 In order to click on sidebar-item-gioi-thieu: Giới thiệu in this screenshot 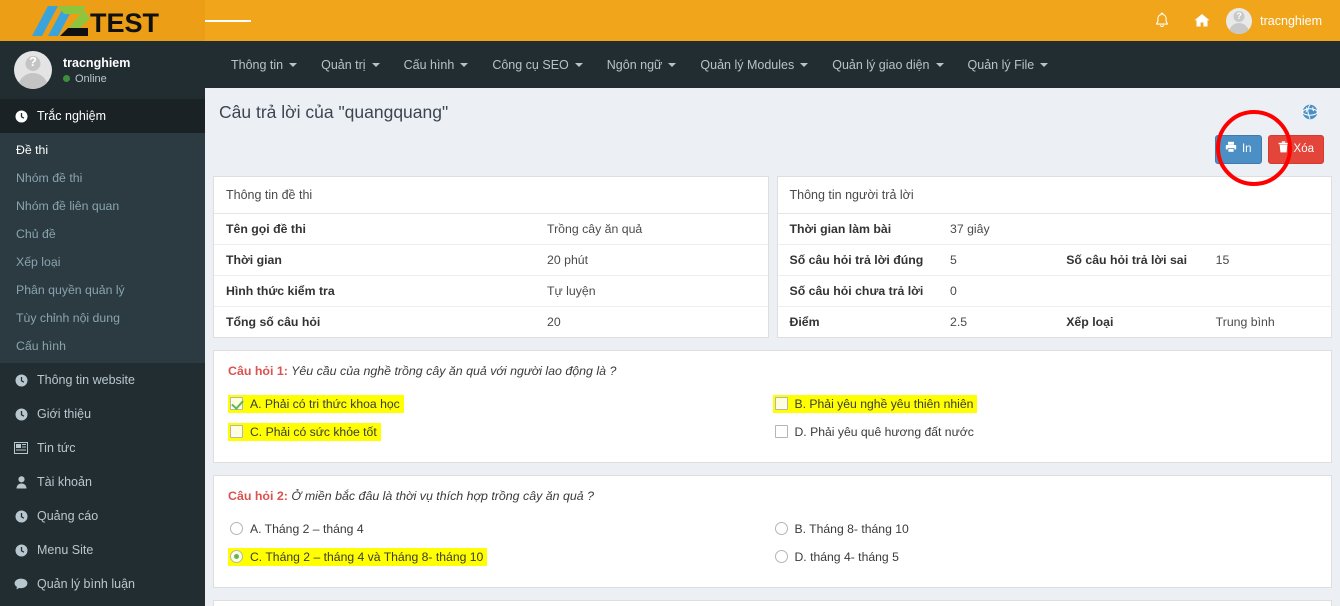, I will do `click(102, 414)`.